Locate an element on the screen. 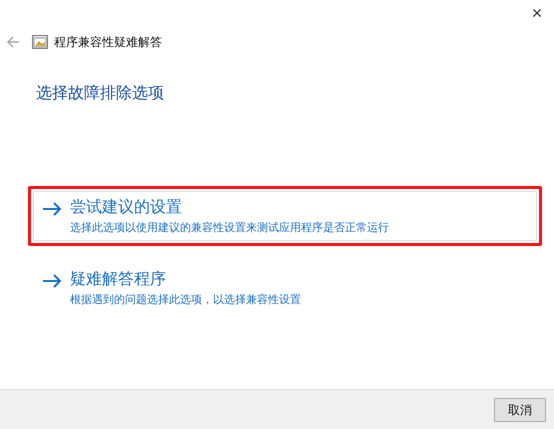 The image size is (554, 429). option-link: 尝试建议的设置 选择此选项以使用建议的兼容性设置来测试应用程序是否正常运行 is located at coordinates (285, 216).